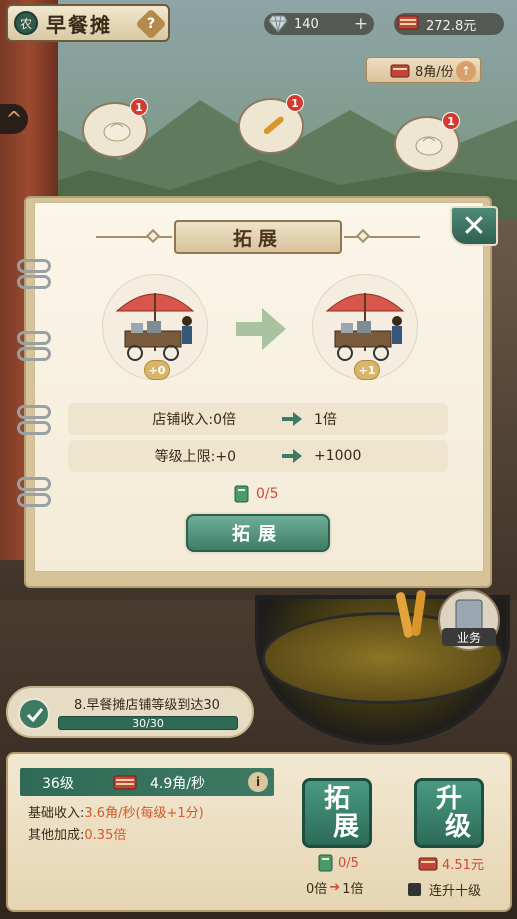 Image resolution: width=517 pixels, height=919 pixels. Describe the element at coordinates (258, 419) in the screenshot. I see `income-row: 店铺收入:0倍 1倍` at that location.